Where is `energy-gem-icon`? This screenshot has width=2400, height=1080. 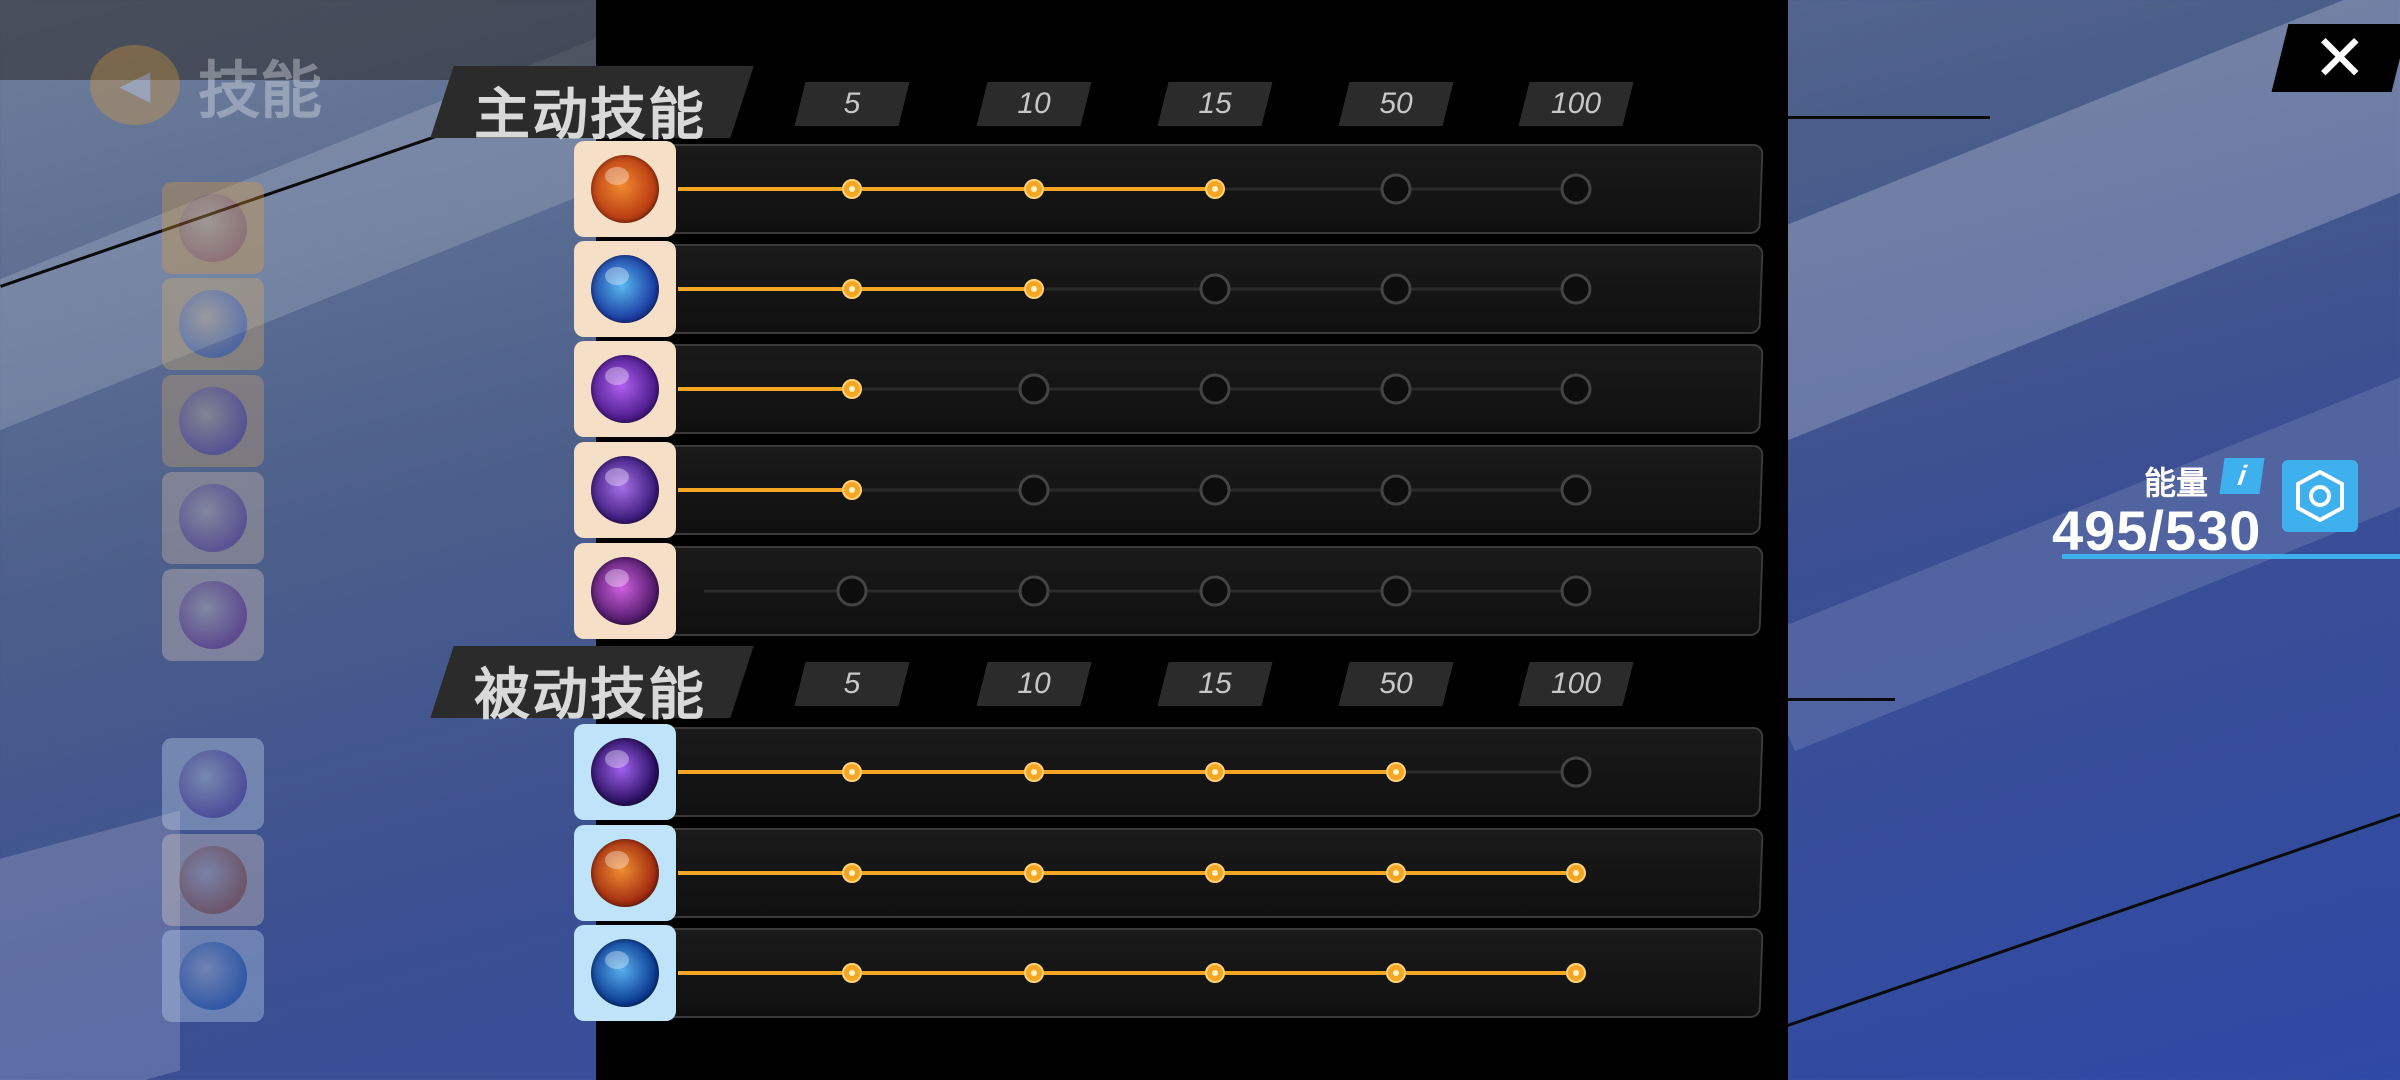
energy-gem-icon is located at coordinates (2320, 496).